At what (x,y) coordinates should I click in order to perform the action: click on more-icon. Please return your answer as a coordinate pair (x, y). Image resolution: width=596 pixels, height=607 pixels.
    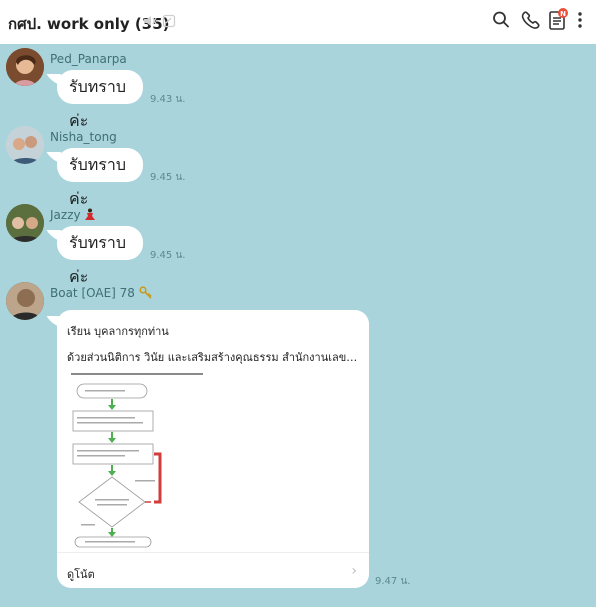
    Looking at the image, I should click on (580, 20).